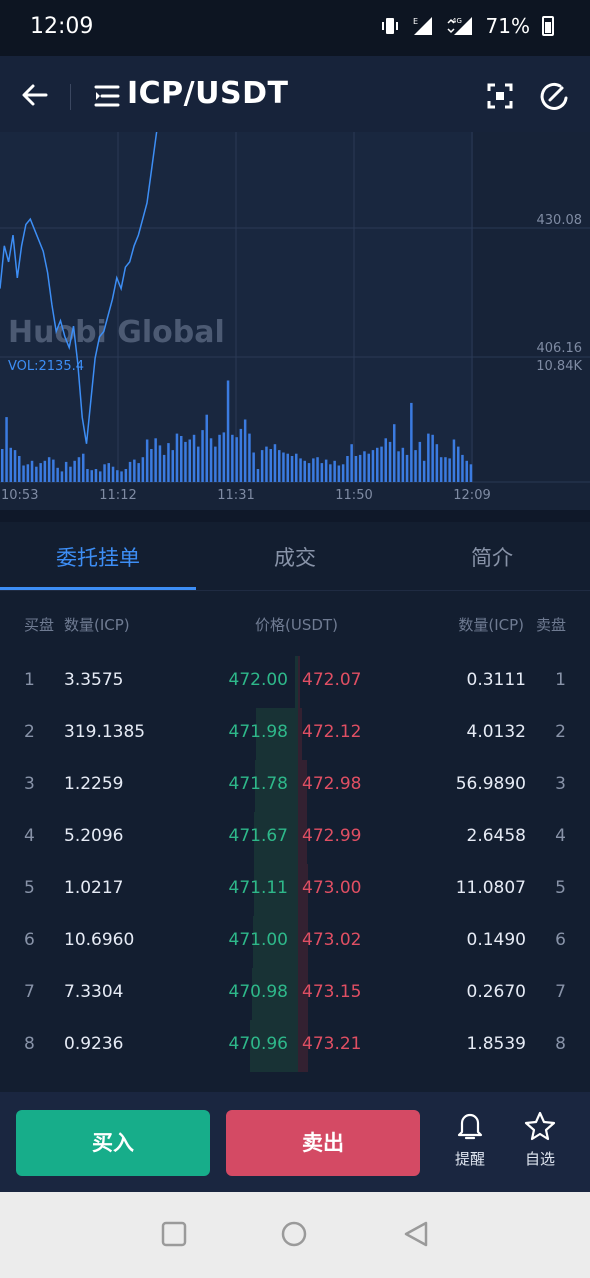 The image size is (590, 1278). I want to click on bid-price: 470.96, so click(258, 1044).